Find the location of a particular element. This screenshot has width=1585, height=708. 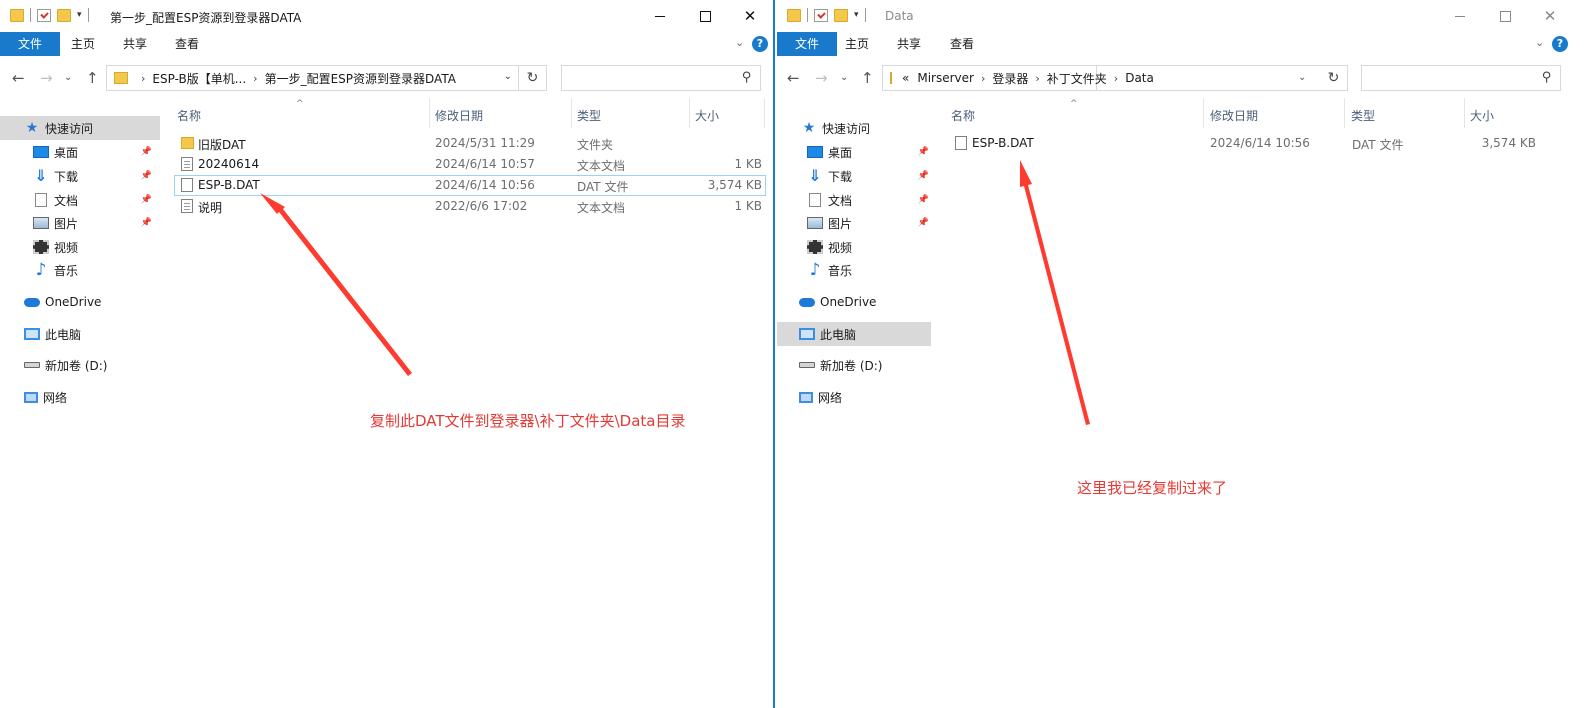

file-row: 说明 2022/6/6 17:02 文本文档 1 KB is located at coordinates (470, 206).